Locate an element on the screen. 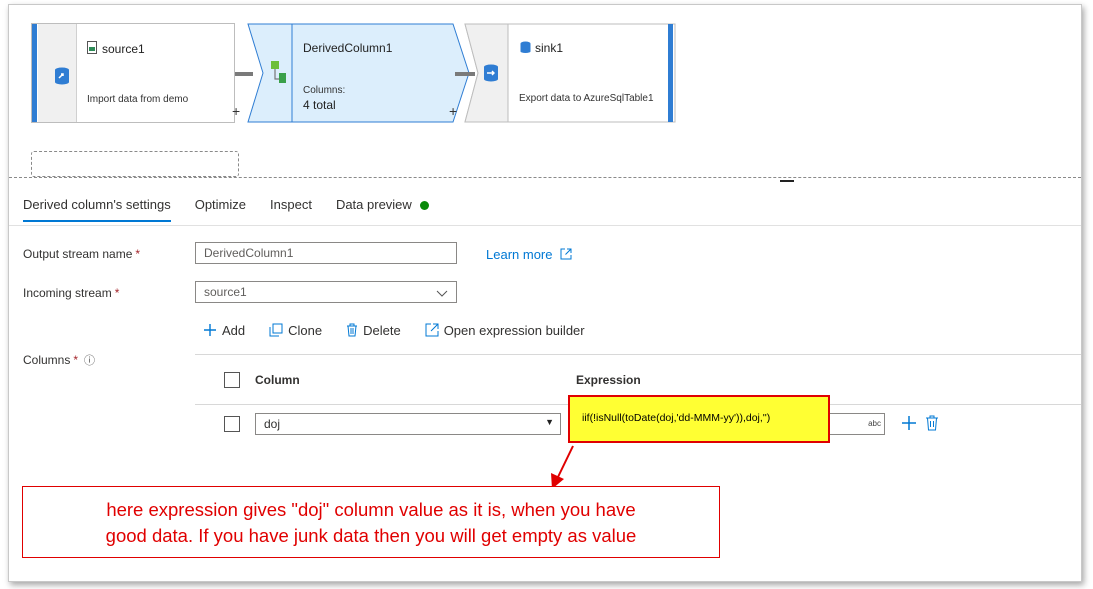  pane-divider is located at coordinates (545, 177).